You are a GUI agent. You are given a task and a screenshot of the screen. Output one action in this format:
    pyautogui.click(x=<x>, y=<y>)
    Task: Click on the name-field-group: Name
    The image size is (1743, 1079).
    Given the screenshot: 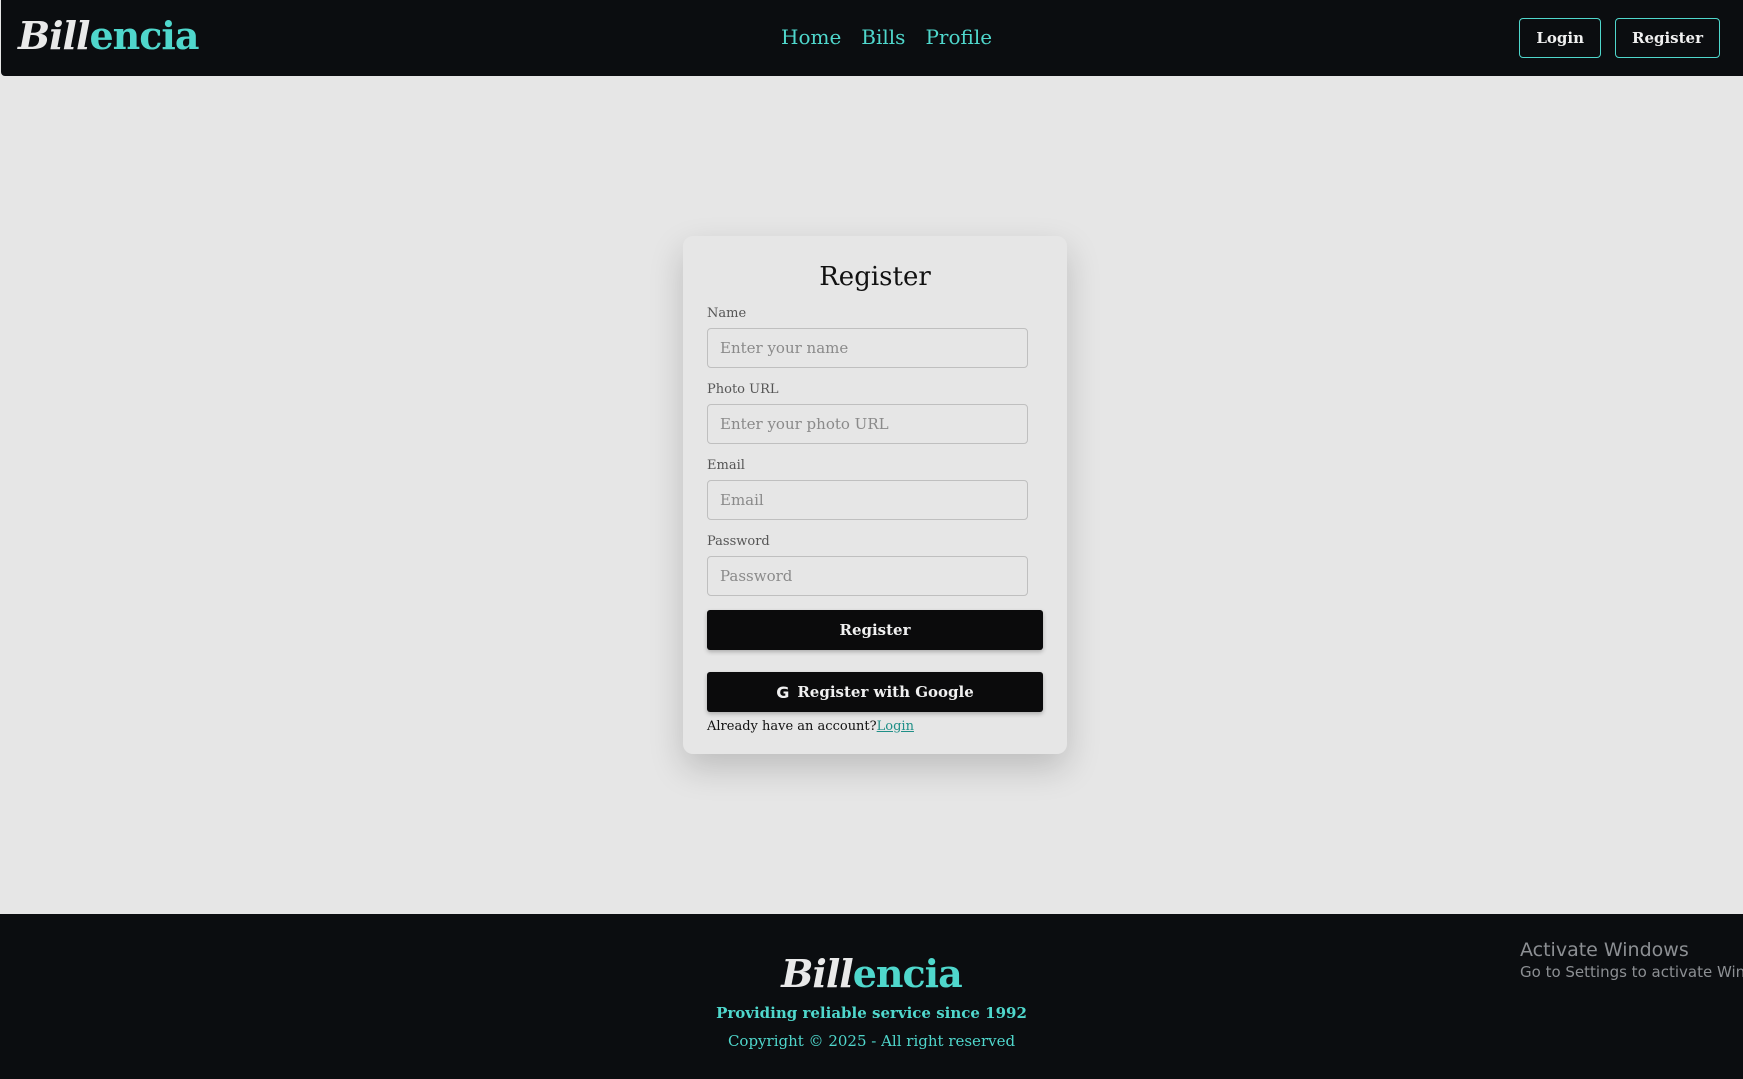 What is the action you would take?
    pyautogui.click(x=875, y=337)
    